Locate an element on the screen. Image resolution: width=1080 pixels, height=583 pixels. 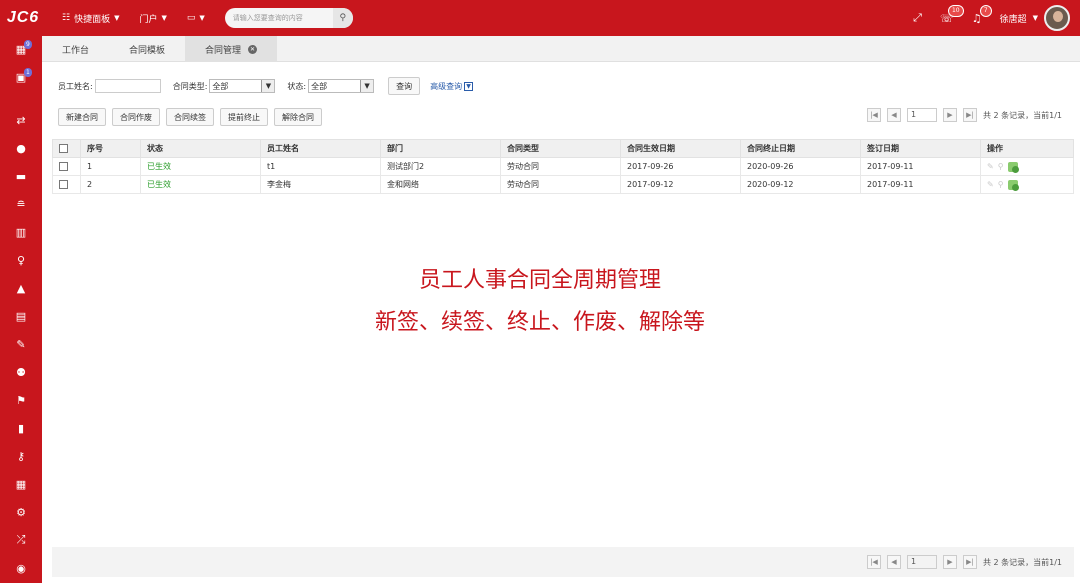
bell-icon: ♫ 7 is located at coordinates (982, 14).